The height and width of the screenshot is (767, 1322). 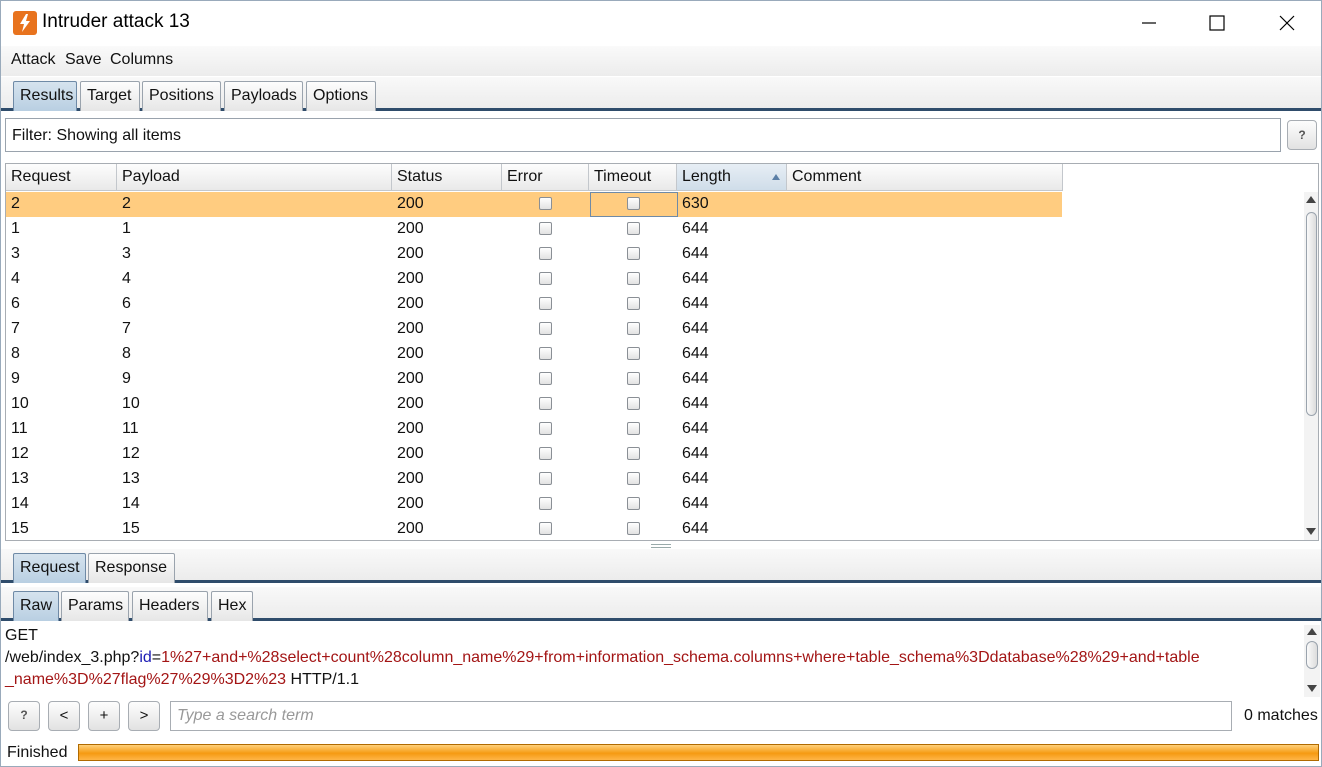 I want to click on menu-attack: Attack, so click(x=33, y=60).